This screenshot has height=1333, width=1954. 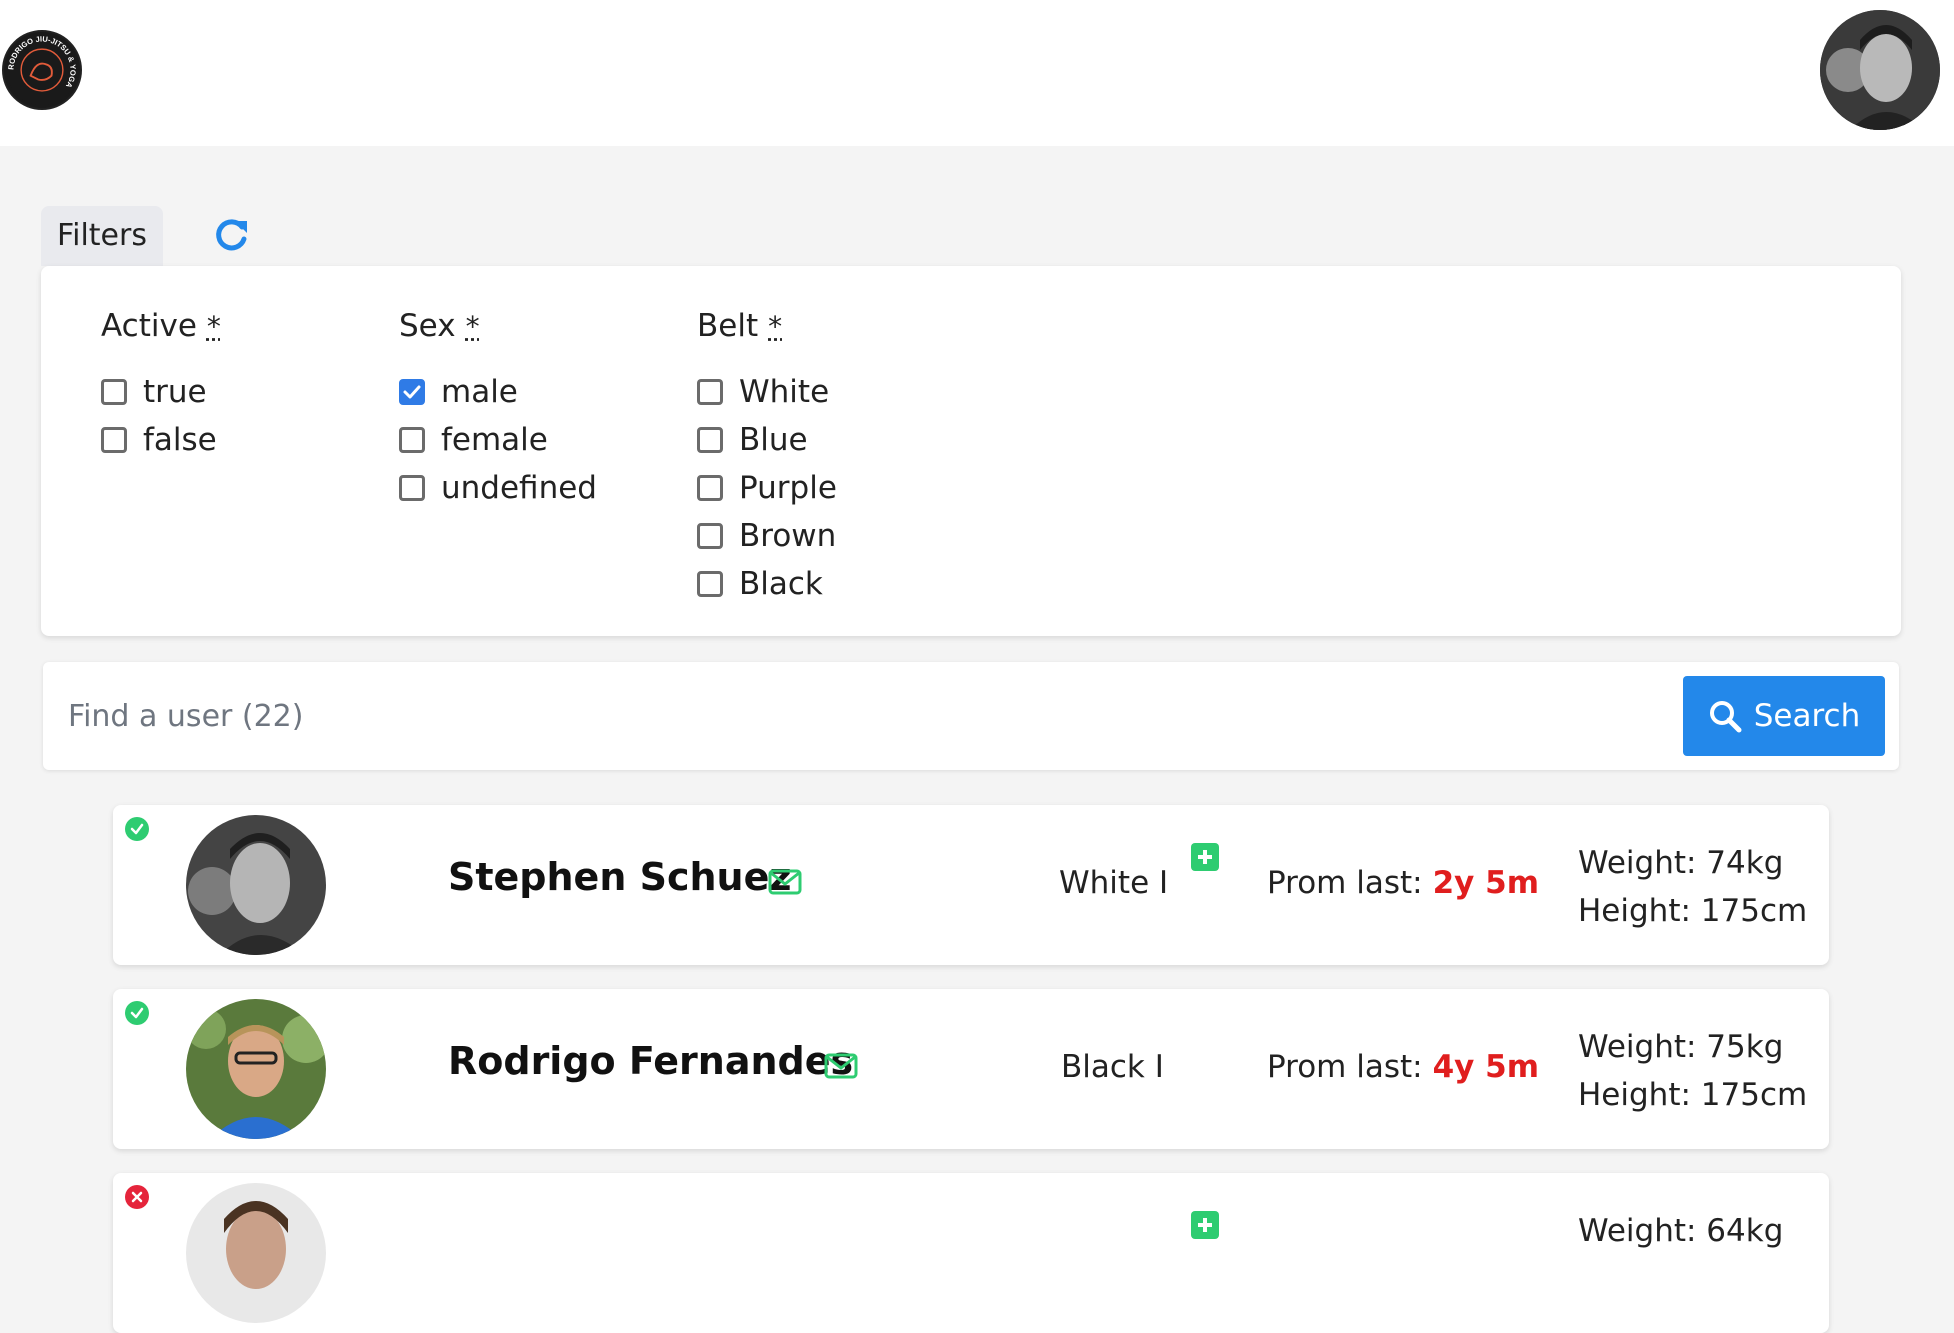 I want to click on last-promotion: Prom last: 2y 5m, so click(x=1403, y=883).